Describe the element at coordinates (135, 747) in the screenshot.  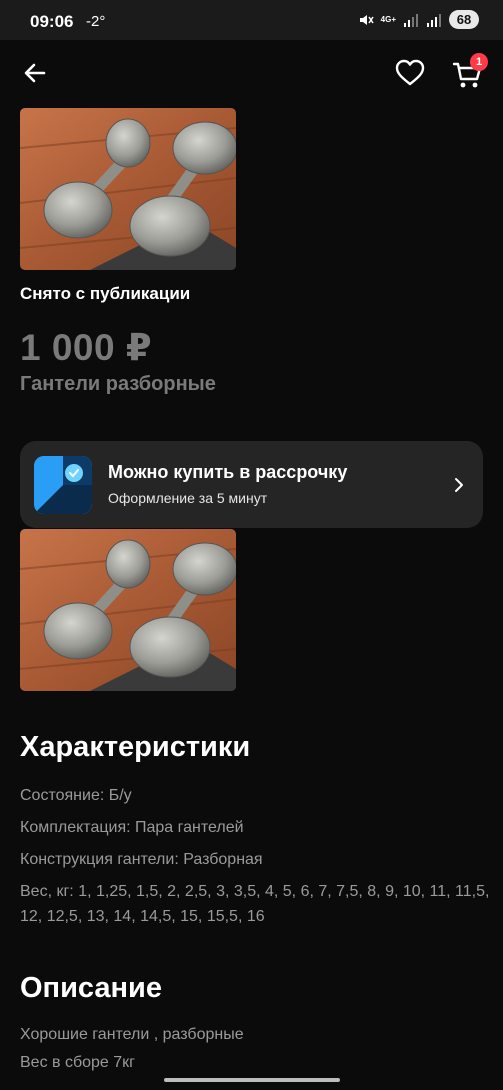
I see `characteristics-heading: Характеристики` at that location.